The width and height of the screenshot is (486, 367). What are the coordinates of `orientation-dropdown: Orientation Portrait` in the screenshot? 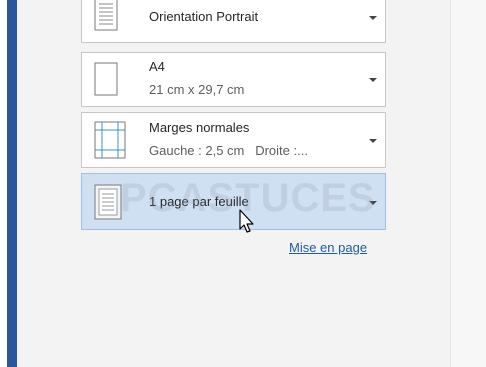 It's located at (233, 21).